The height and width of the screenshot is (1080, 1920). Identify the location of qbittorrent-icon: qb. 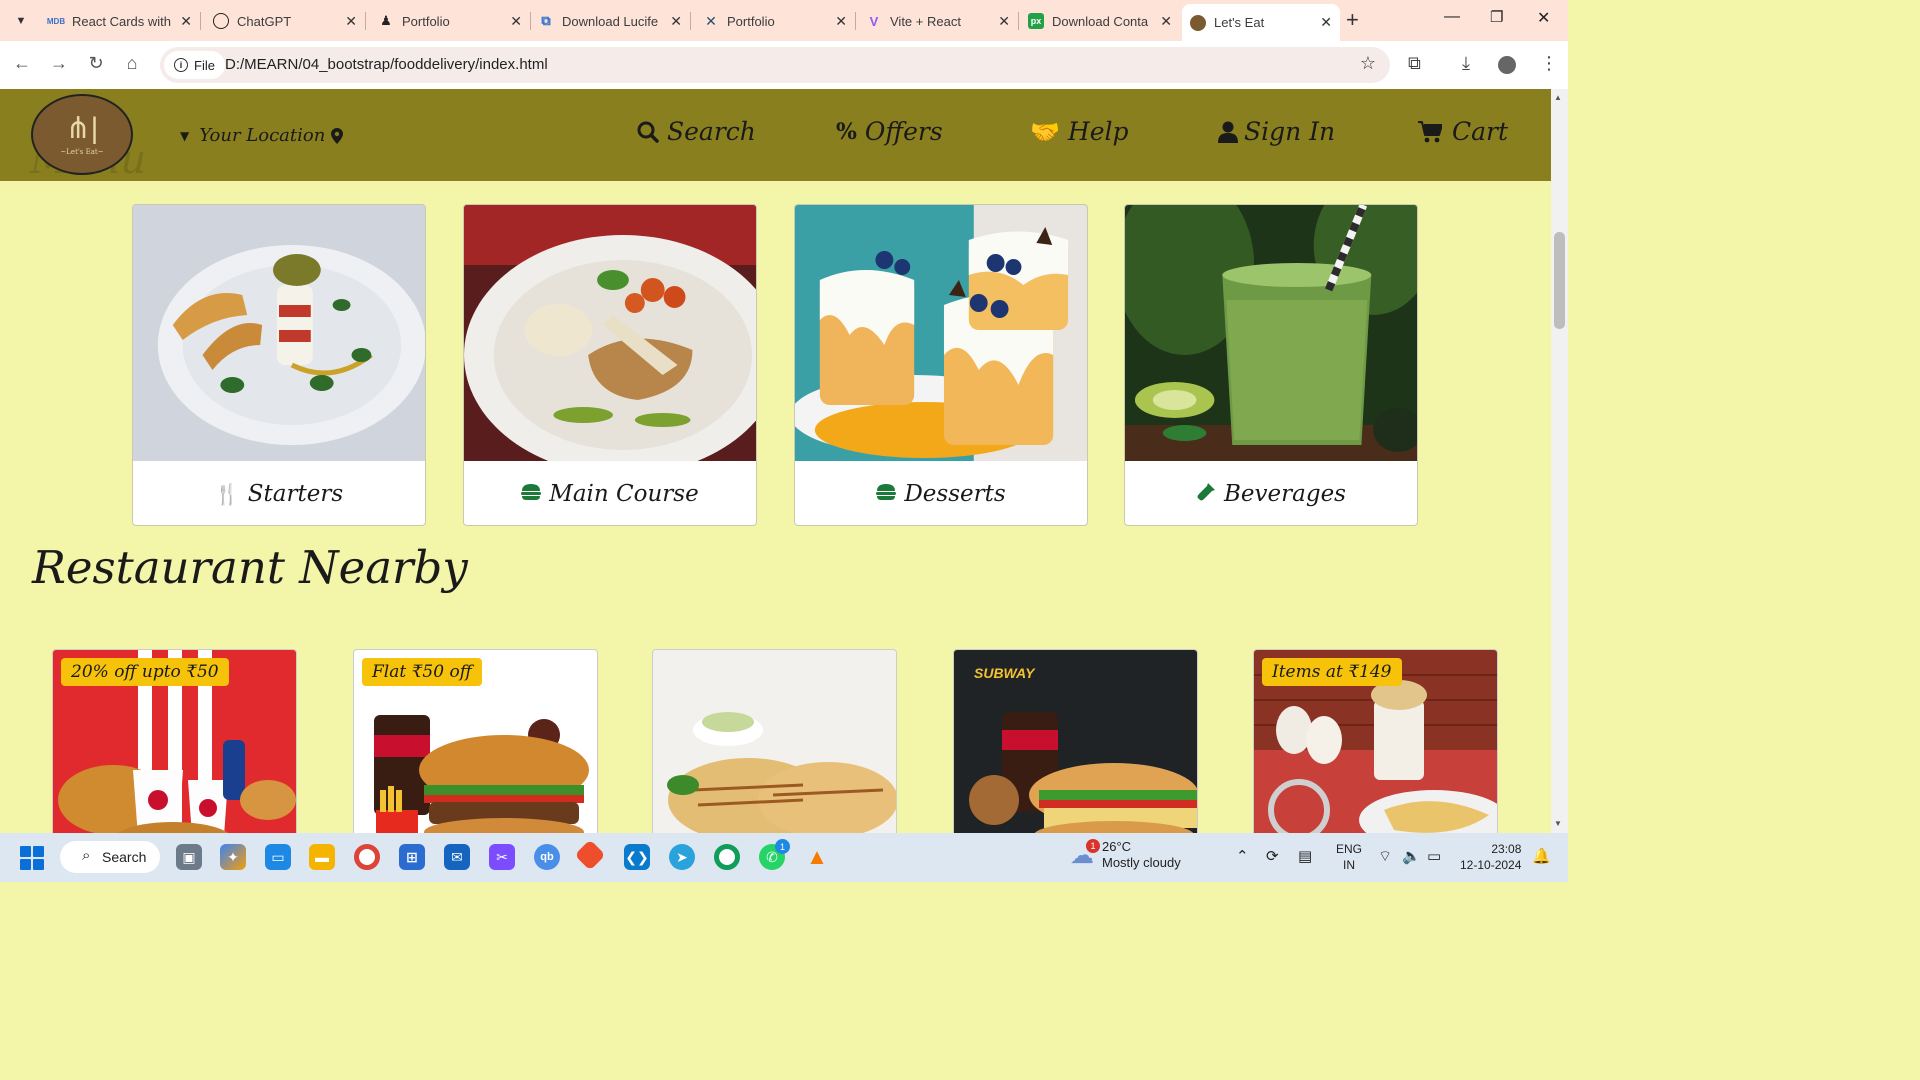
(547, 857).